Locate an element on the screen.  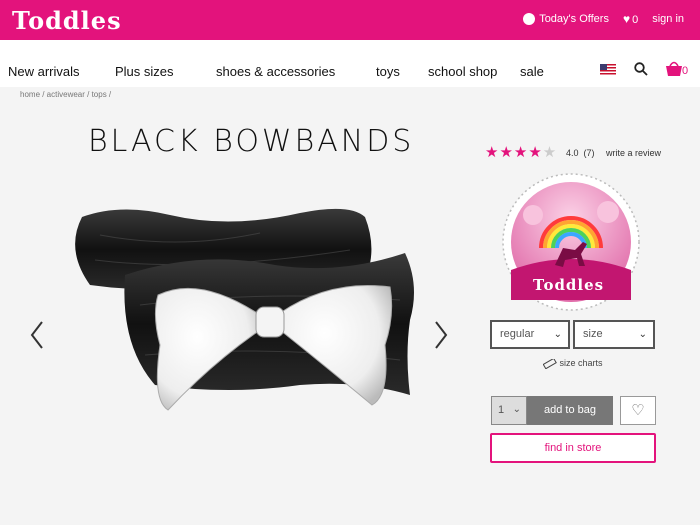
wishlist-count: 0 is located at coordinates (635, 20).